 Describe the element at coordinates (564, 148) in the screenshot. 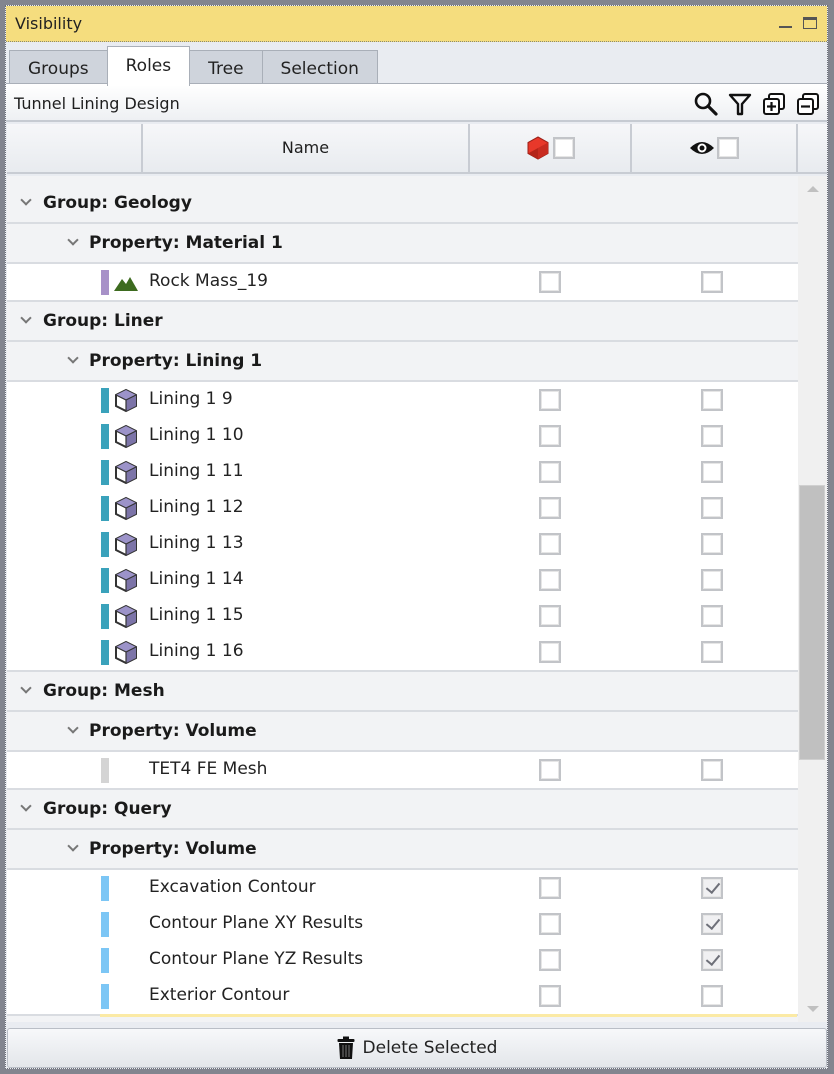

I see `select-all-checkbox` at that location.